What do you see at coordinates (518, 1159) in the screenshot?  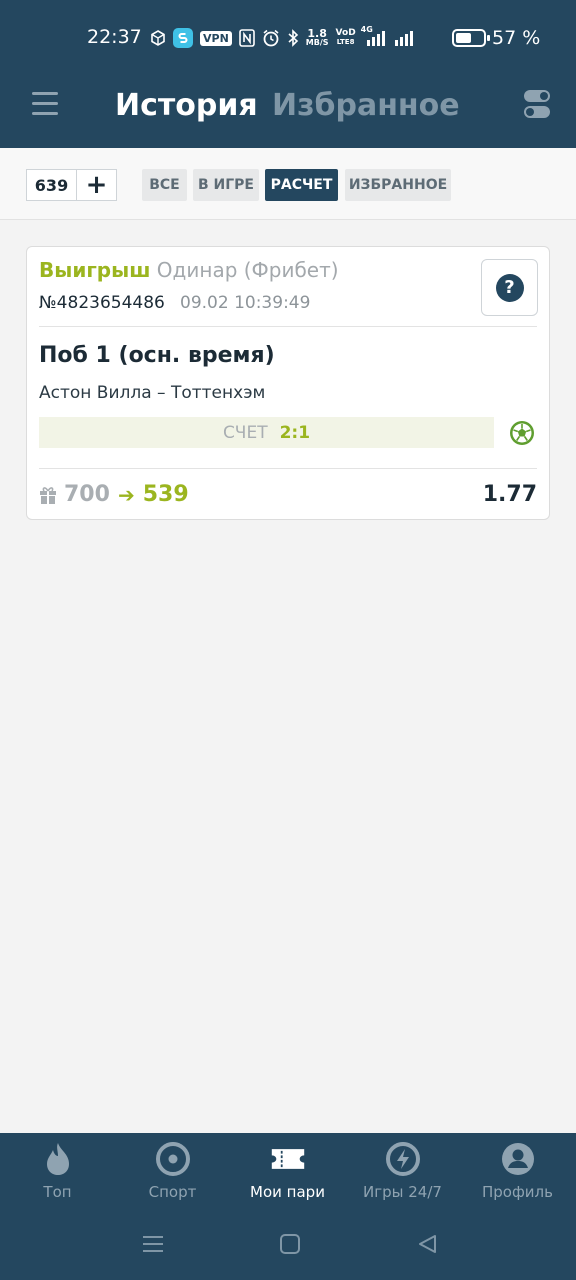 I see `profile-icon` at bounding box center [518, 1159].